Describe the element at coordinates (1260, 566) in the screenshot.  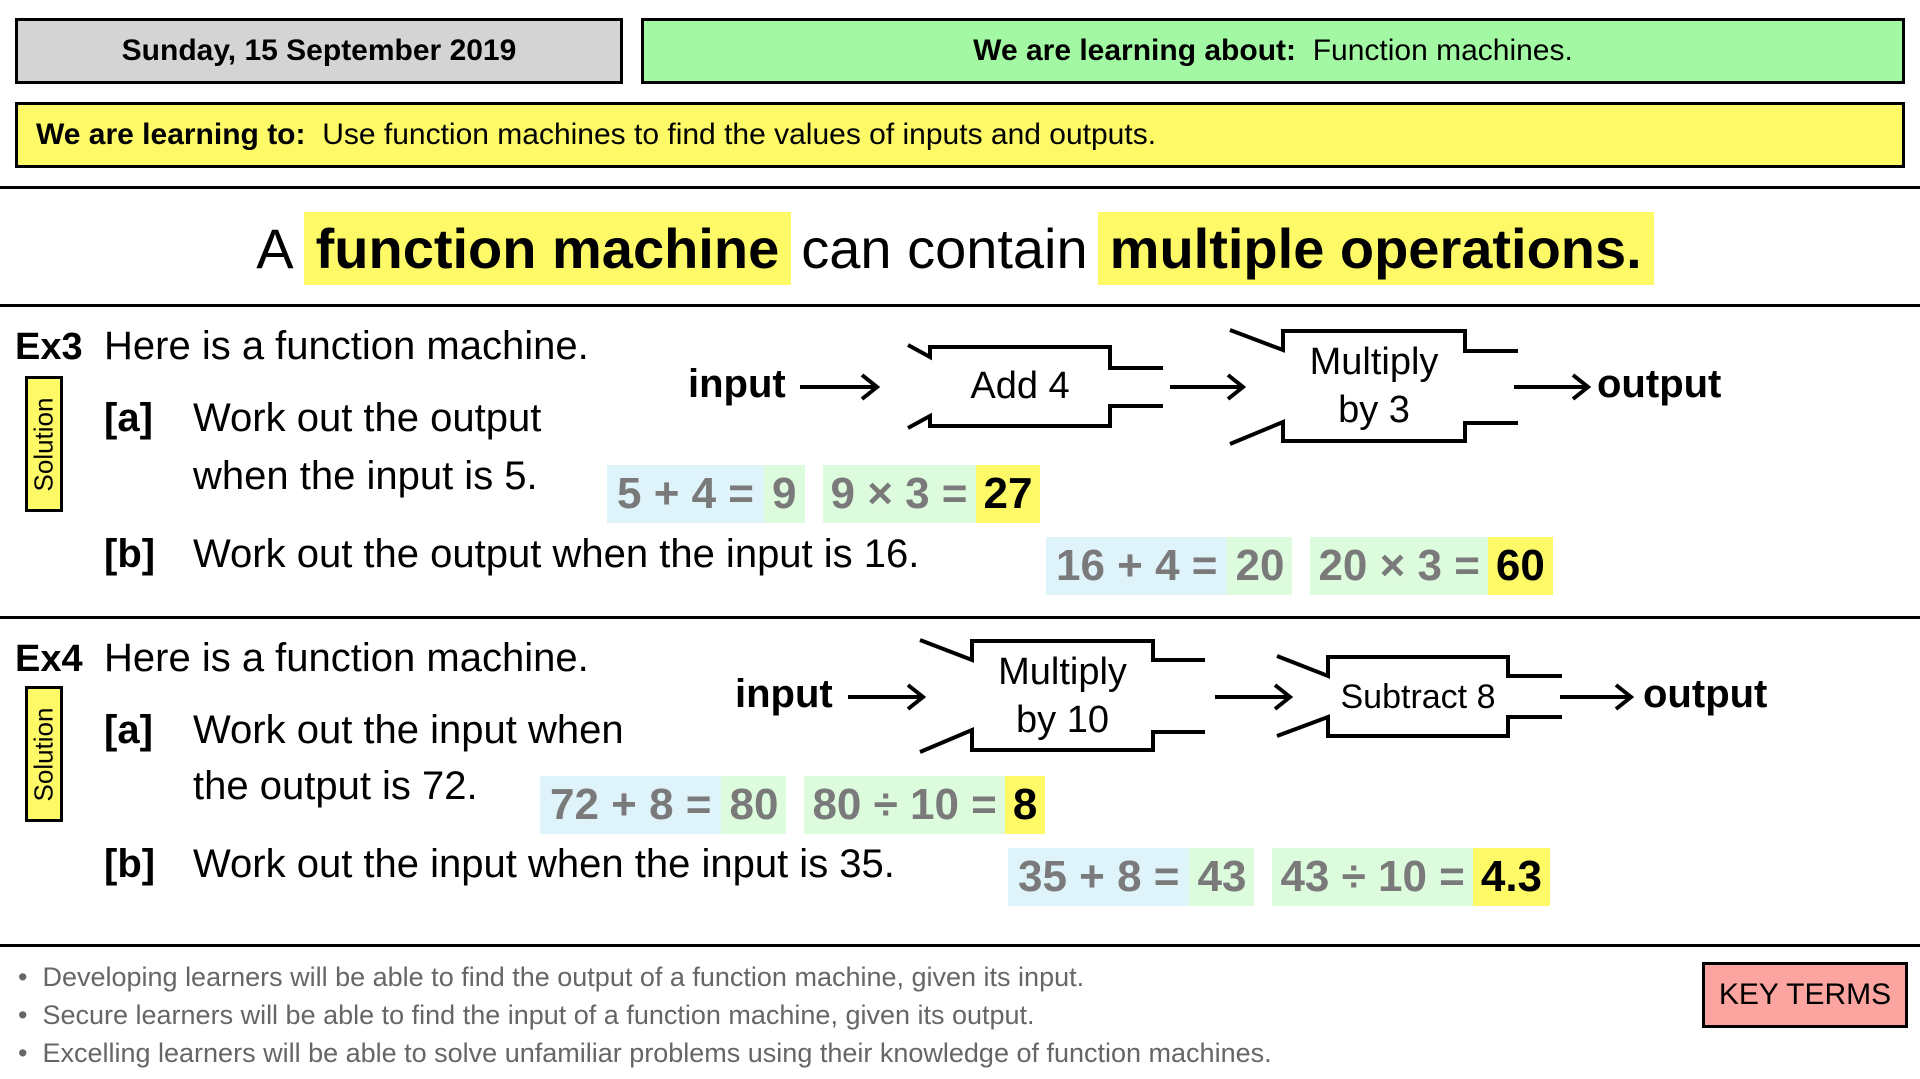
I see `calc-mid: 20` at that location.